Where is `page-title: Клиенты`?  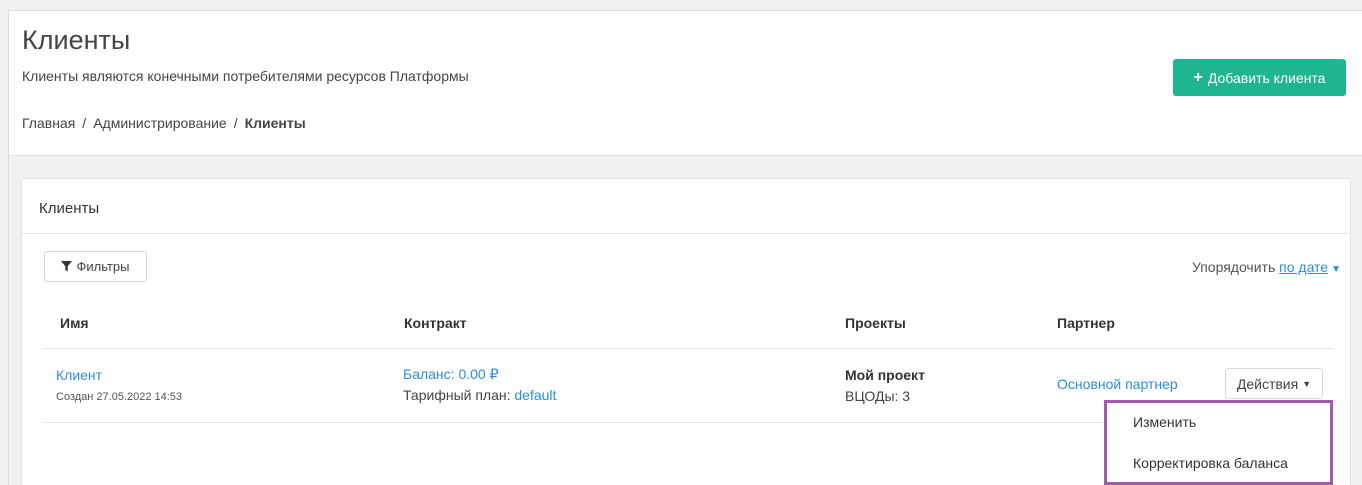 page-title: Клиенты is located at coordinates (76, 40).